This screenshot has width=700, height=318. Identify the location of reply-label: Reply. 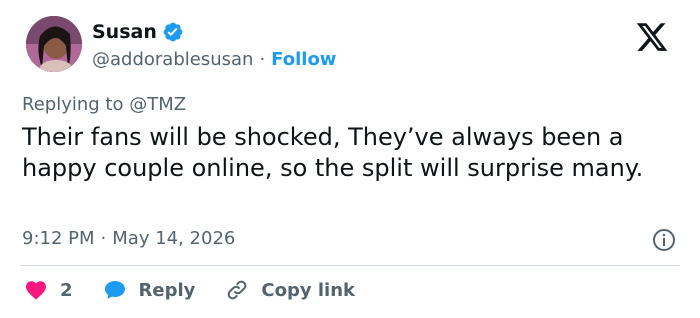
(167, 290).